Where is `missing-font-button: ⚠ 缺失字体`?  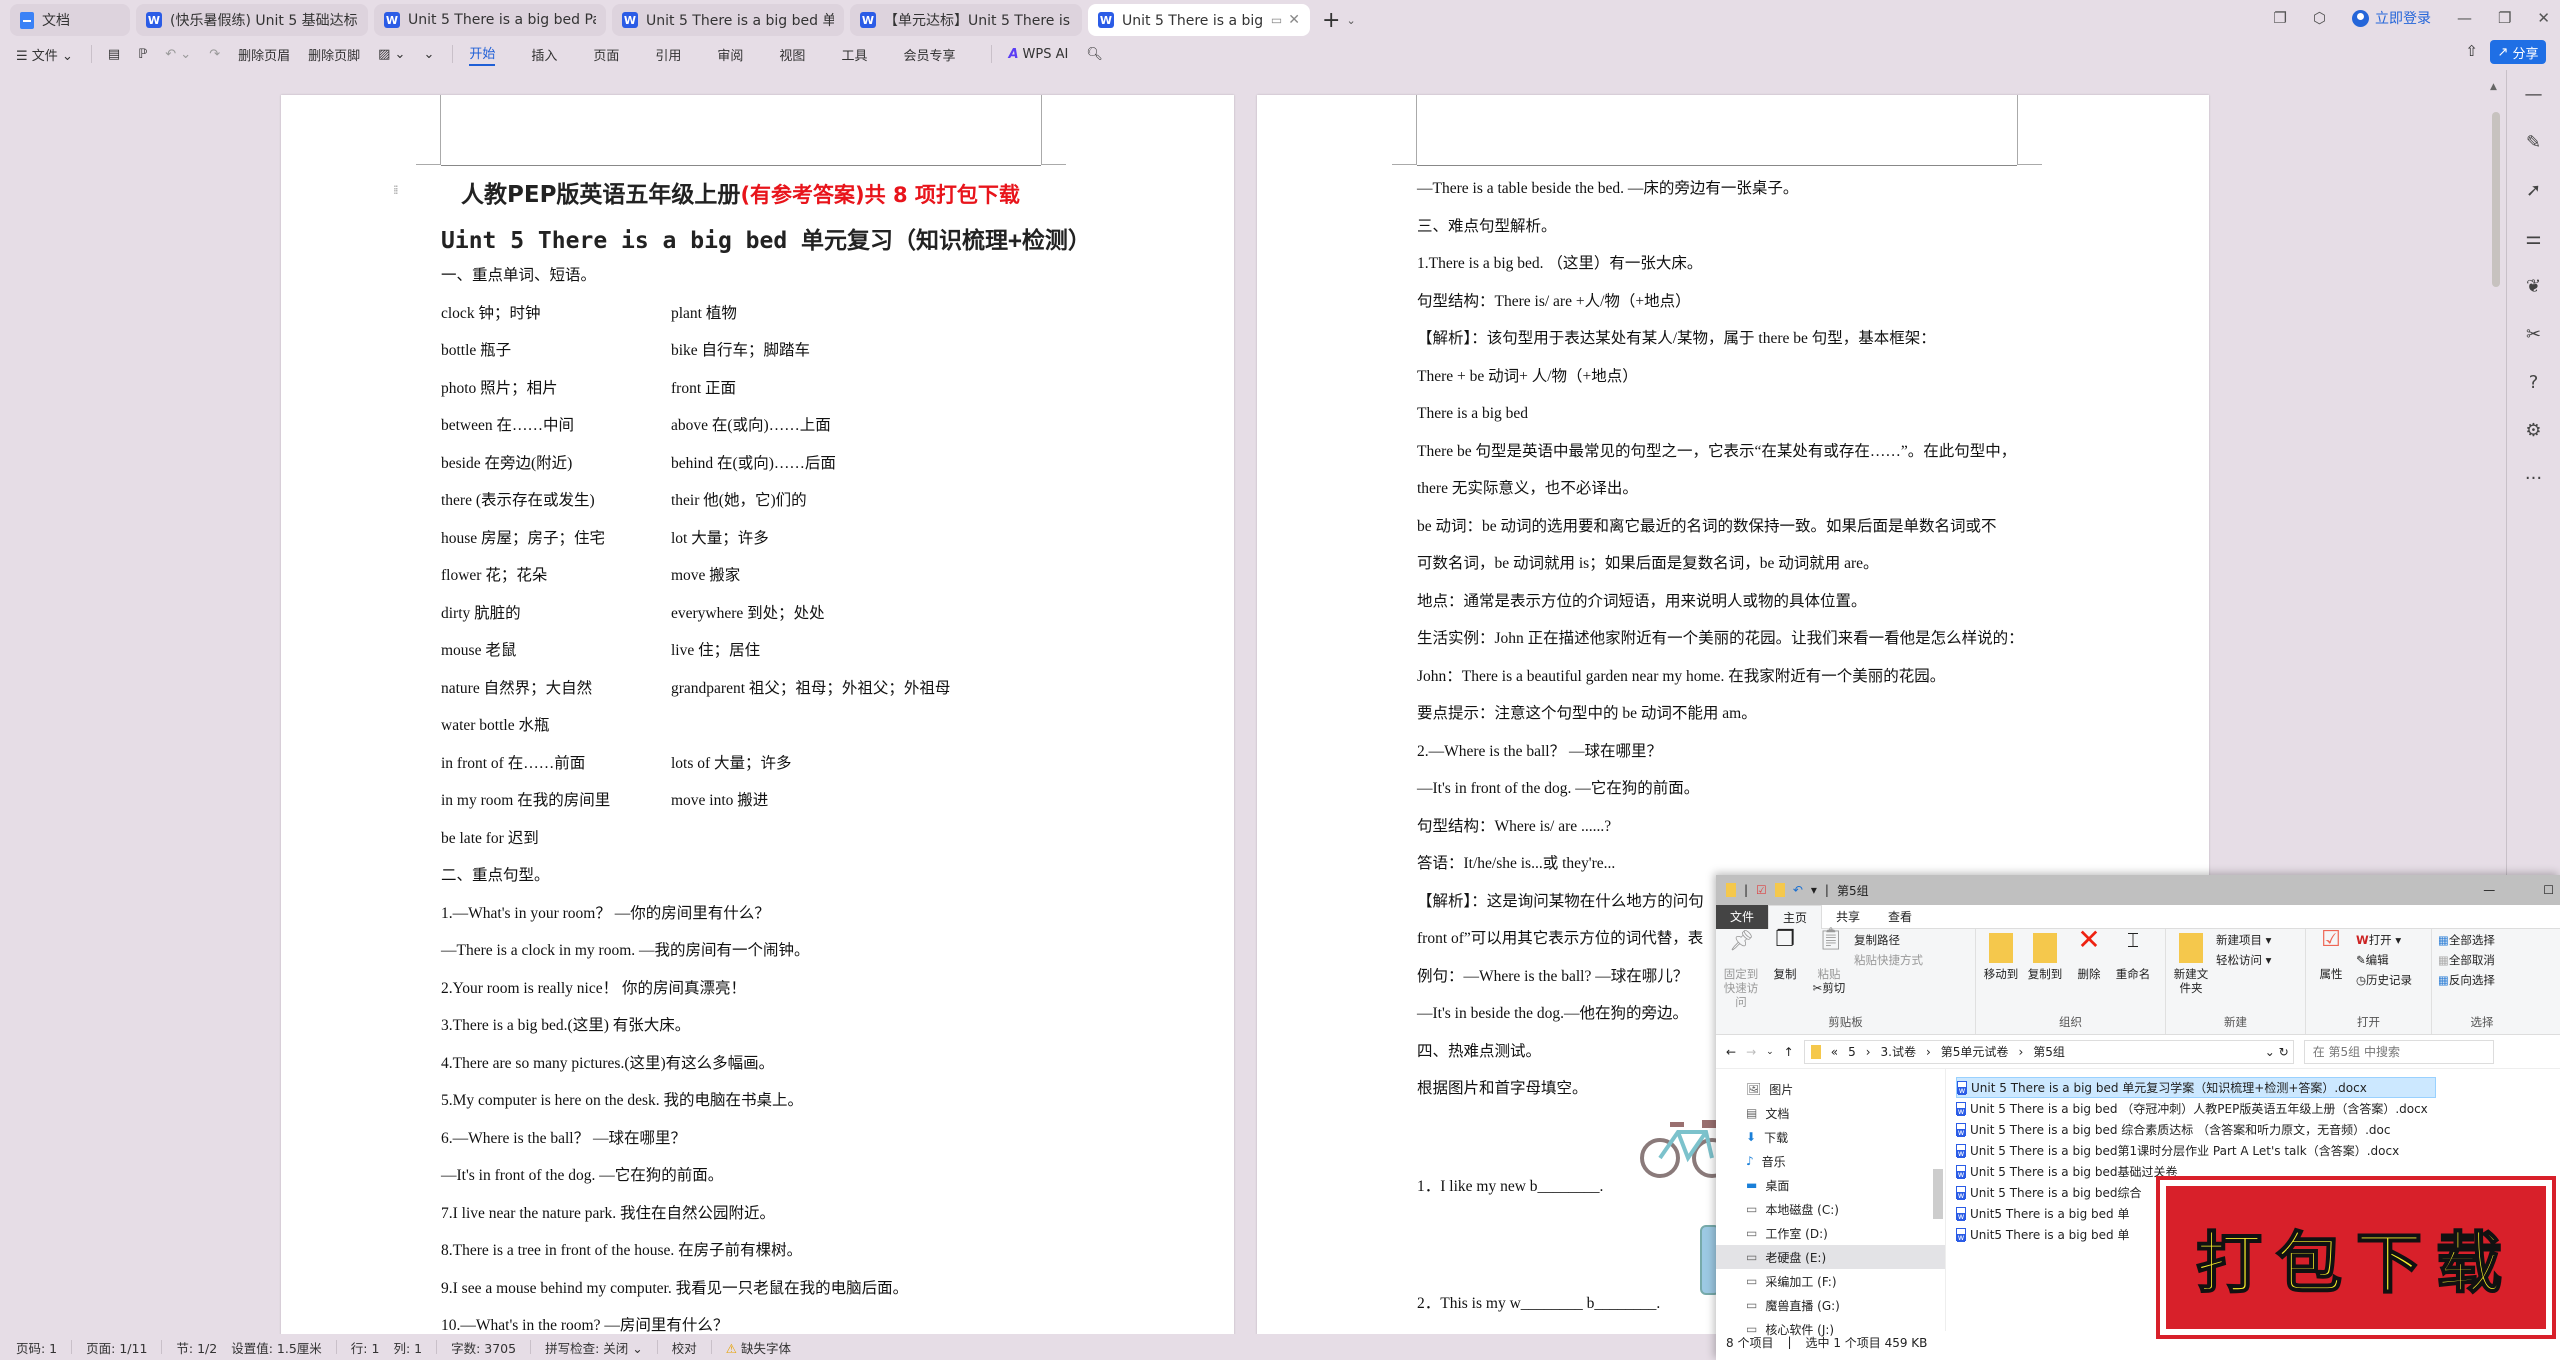
missing-font-button: ⚠ 缺失字体 is located at coordinates (758, 1347).